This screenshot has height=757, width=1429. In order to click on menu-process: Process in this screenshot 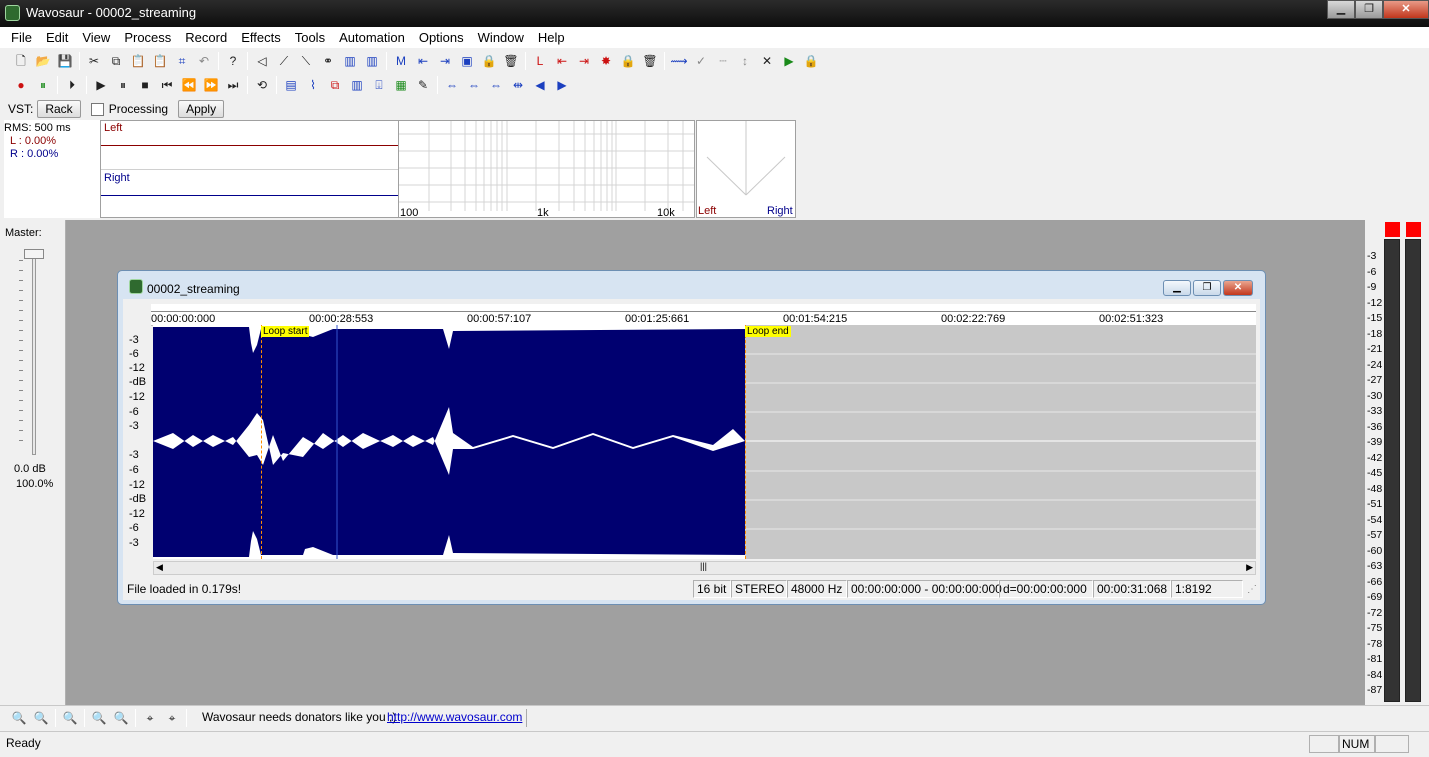, I will do `click(147, 37)`.